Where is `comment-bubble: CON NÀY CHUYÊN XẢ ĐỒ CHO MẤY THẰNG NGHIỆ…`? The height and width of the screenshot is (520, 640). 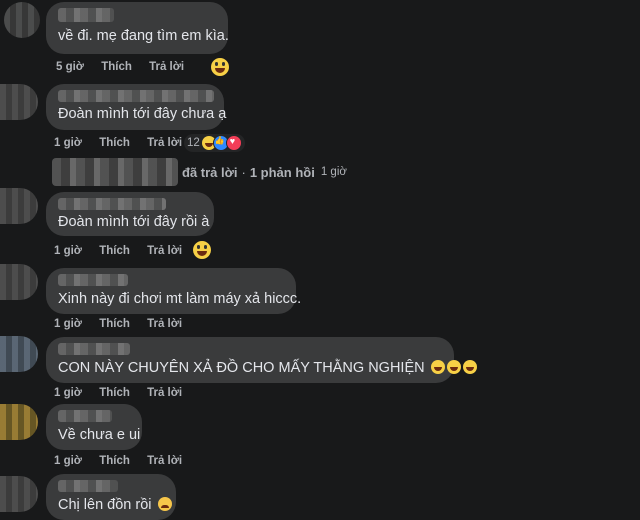
comment-bubble: CON NÀY CHUYÊN XẢ ĐỒ CHO MẤY THẰNG NGHIỆ… is located at coordinates (261, 360).